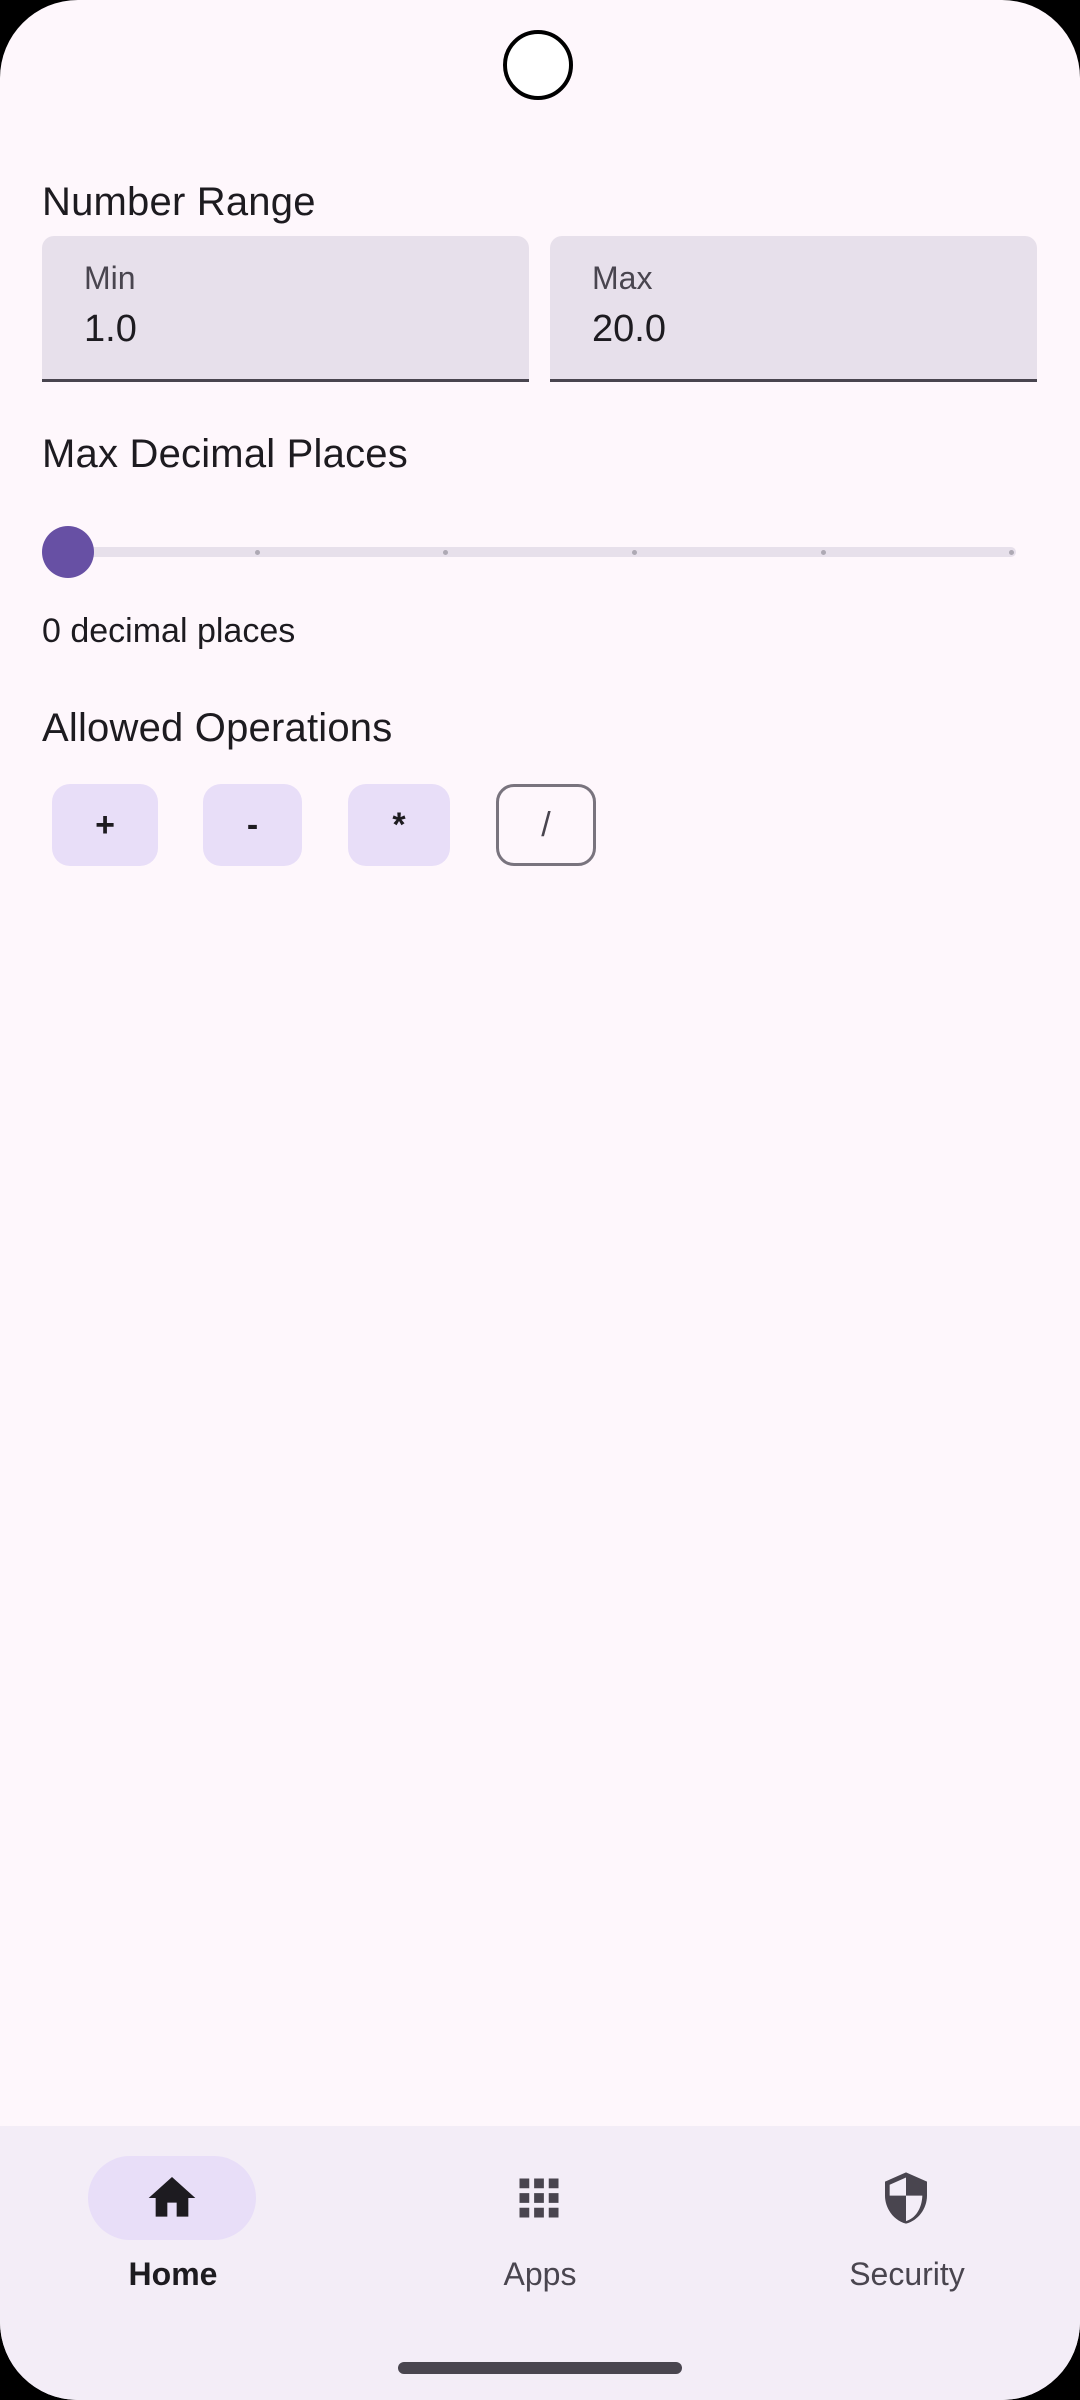 This screenshot has height=2400, width=1080. Describe the element at coordinates (539, 552) in the screenshot. I see `slider-track` at that location.